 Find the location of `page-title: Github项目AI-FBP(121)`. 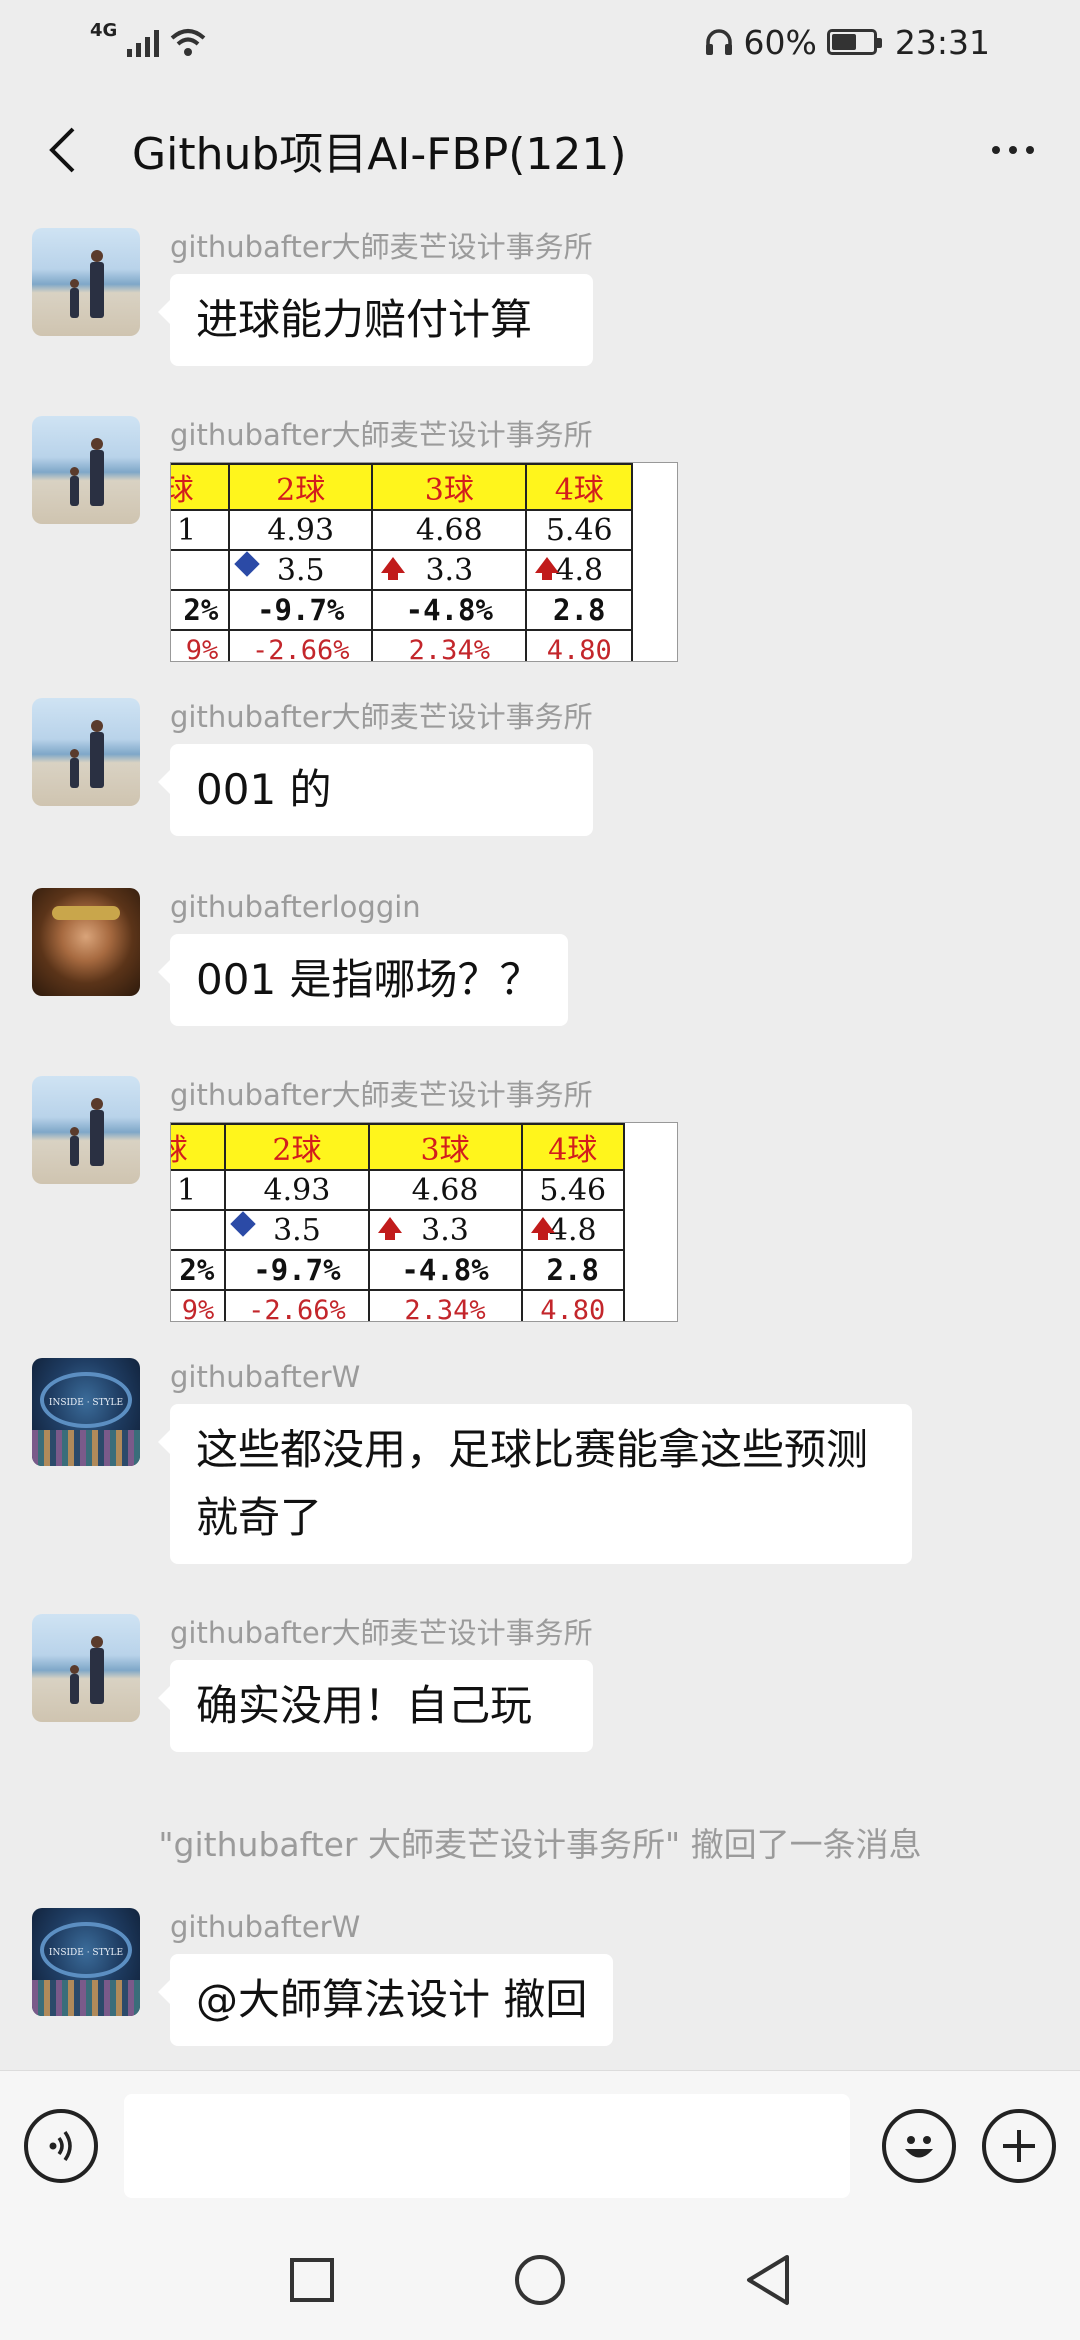

page-title: Github项目AI-FBP(121) is located at coordinates (379, 154).